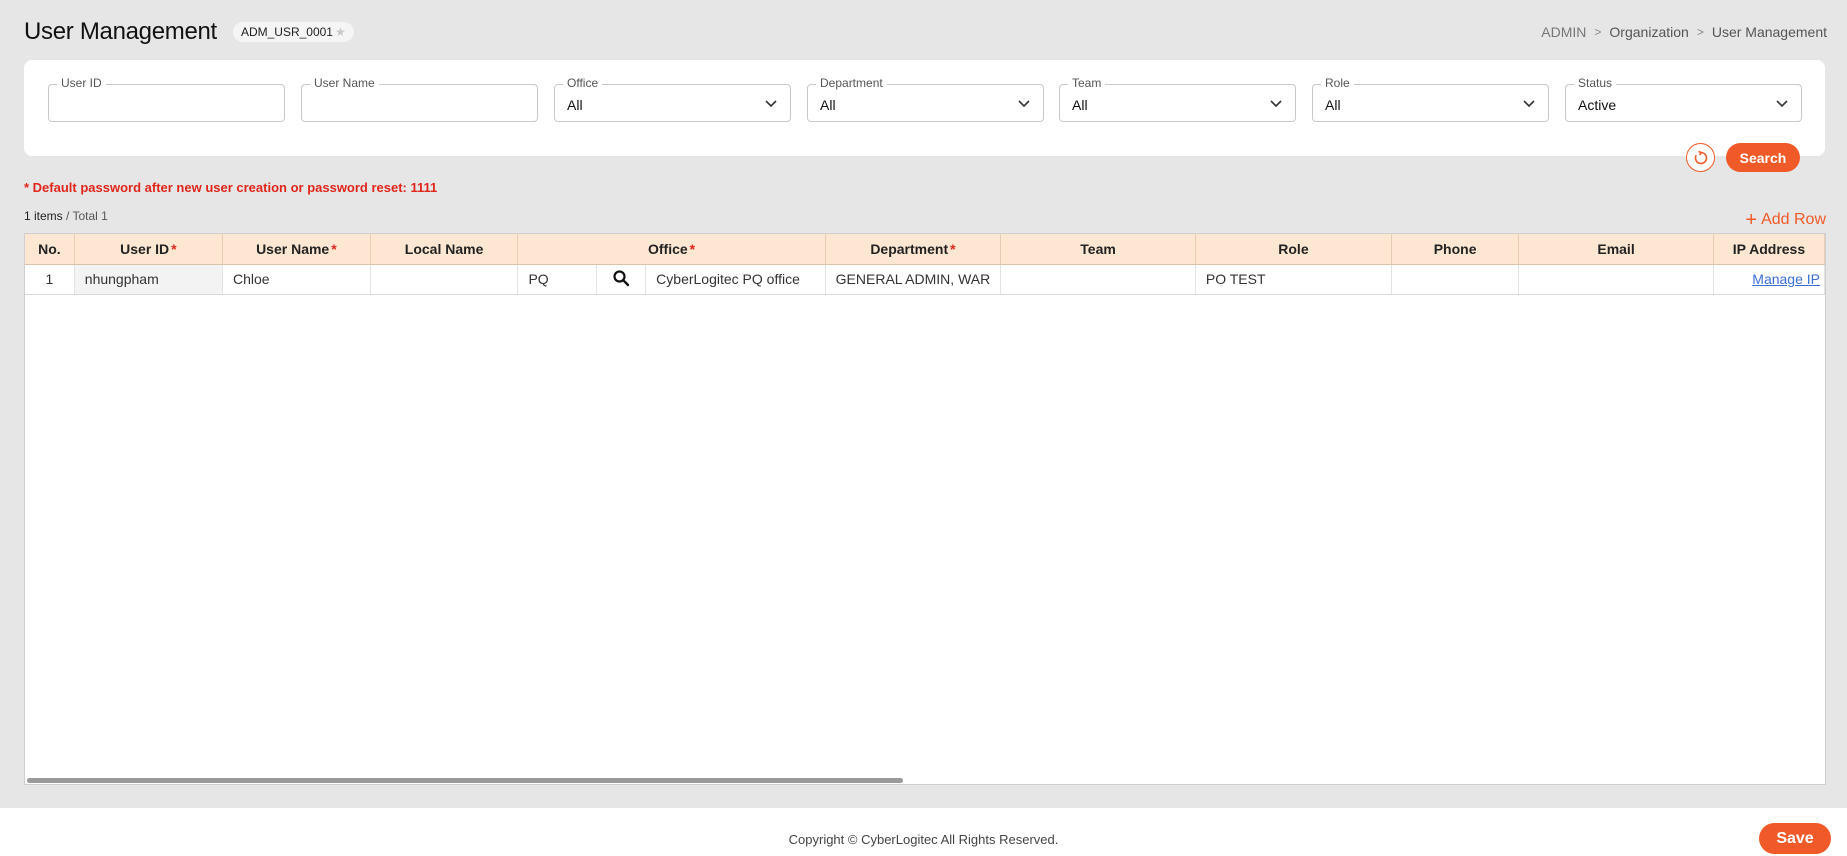 The height and width of the screenshot is (856, 1847). I want to click on cell-local-name, so click(444, 279).